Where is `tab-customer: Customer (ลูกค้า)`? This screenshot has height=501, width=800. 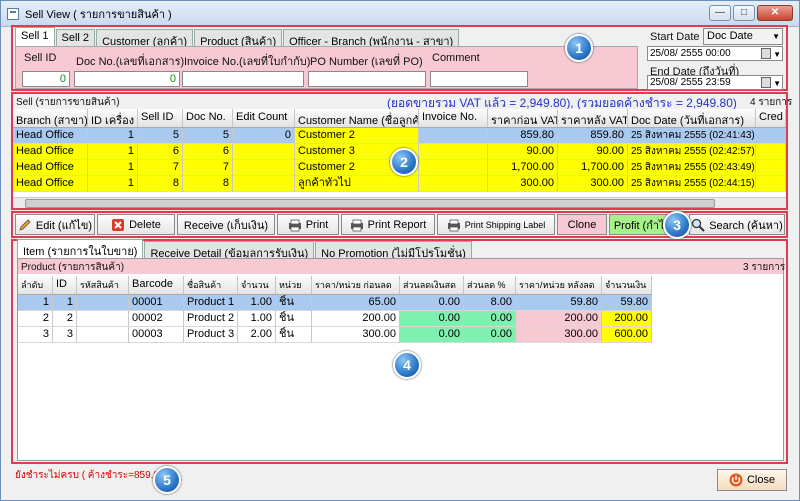 tab-customer: Customer (ลูกค้า) is located at coordinates (145, 38).